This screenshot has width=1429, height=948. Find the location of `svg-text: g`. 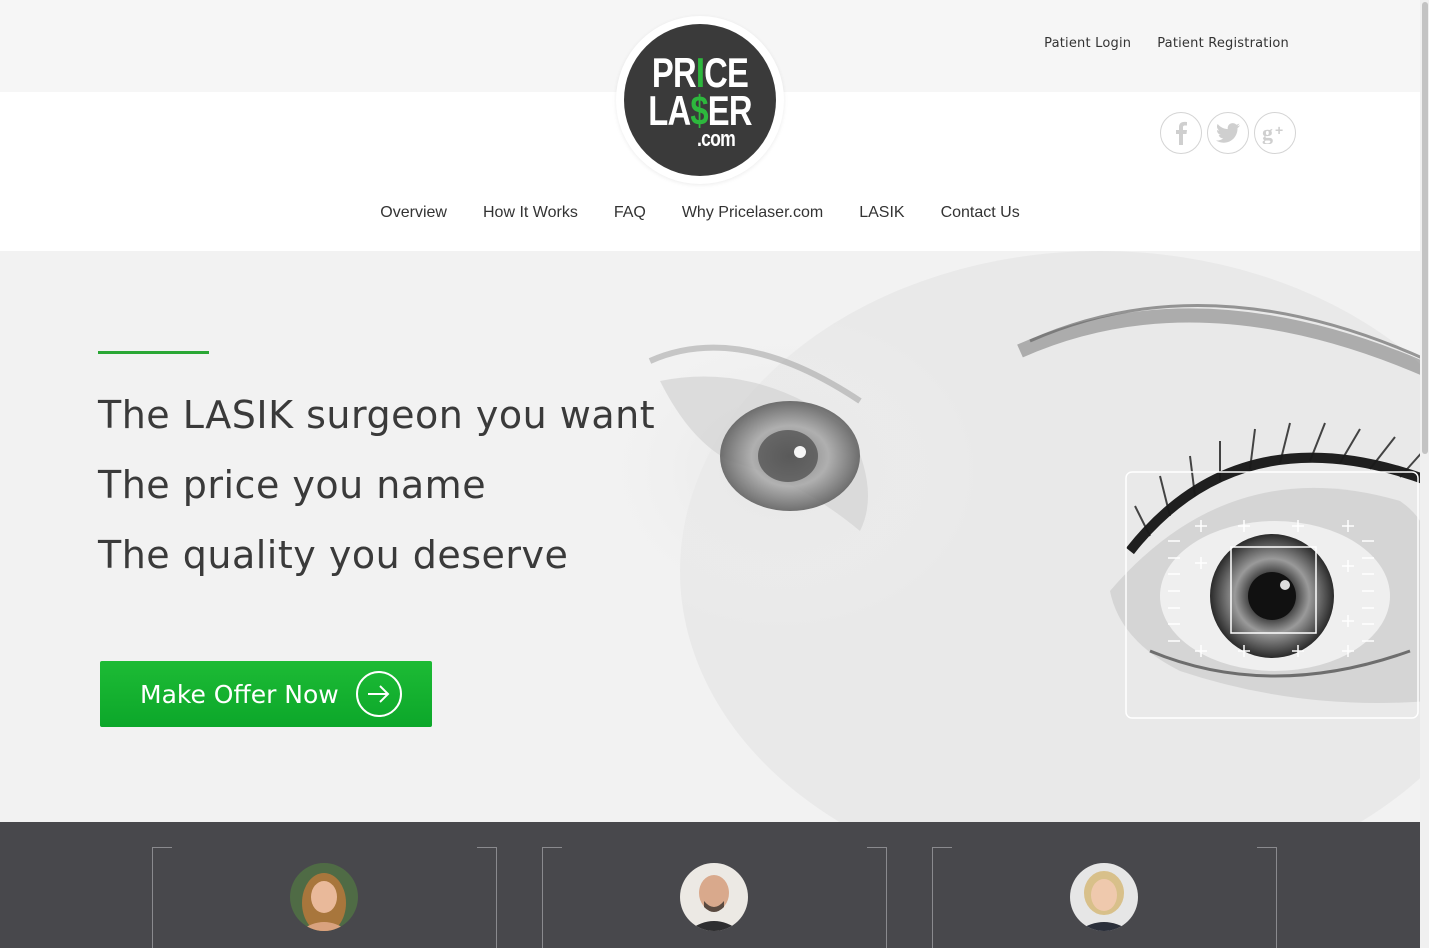

svg-text: g is located at coordinates (1267, 133).